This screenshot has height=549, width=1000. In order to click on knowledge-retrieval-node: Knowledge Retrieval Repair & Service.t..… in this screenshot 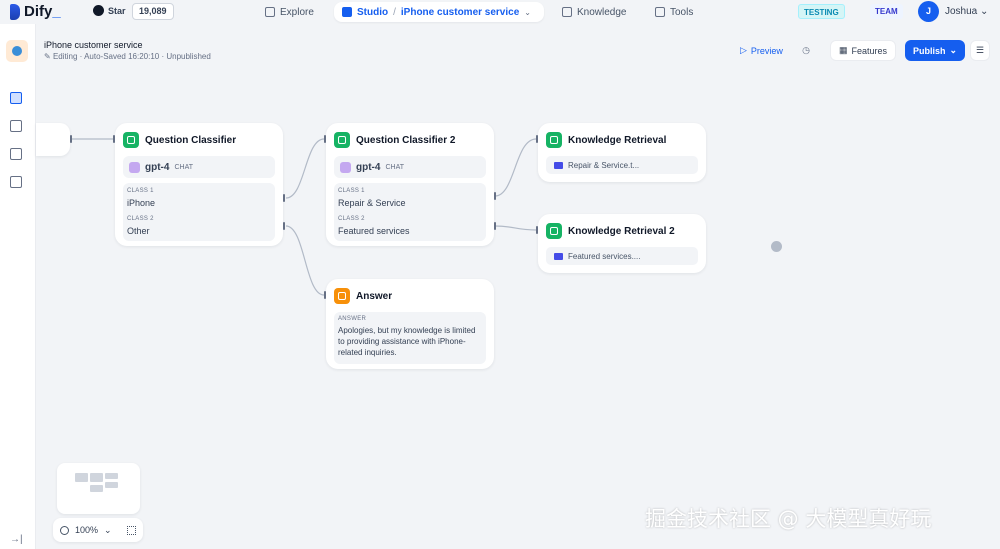, I will do `click(622, 152)`.